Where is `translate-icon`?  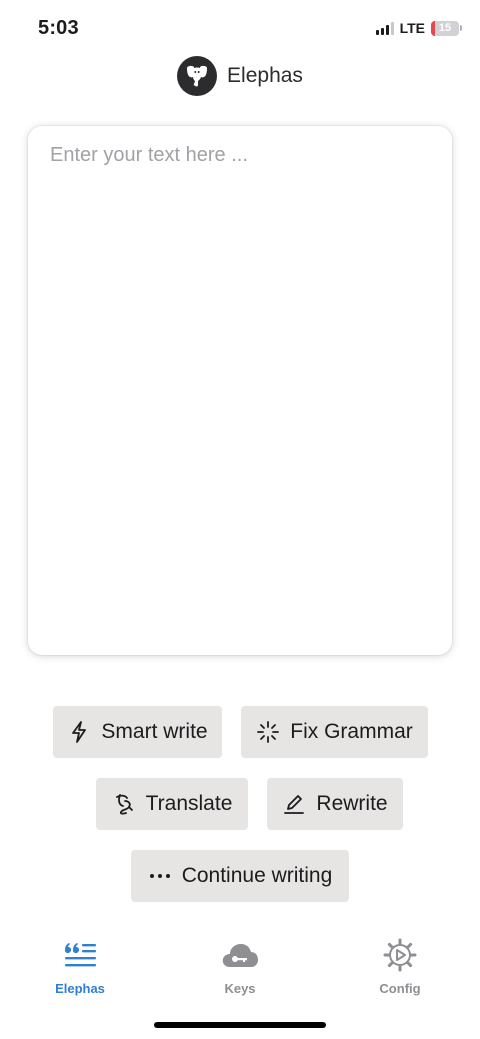
translate-icon is located at coordinates (124, 804).